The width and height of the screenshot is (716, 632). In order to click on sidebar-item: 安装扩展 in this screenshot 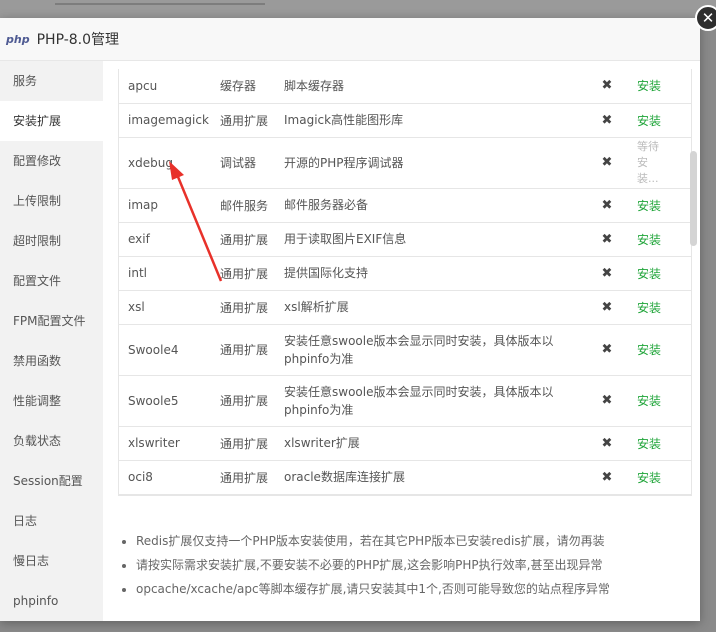, I will do `click(51, 121)`.